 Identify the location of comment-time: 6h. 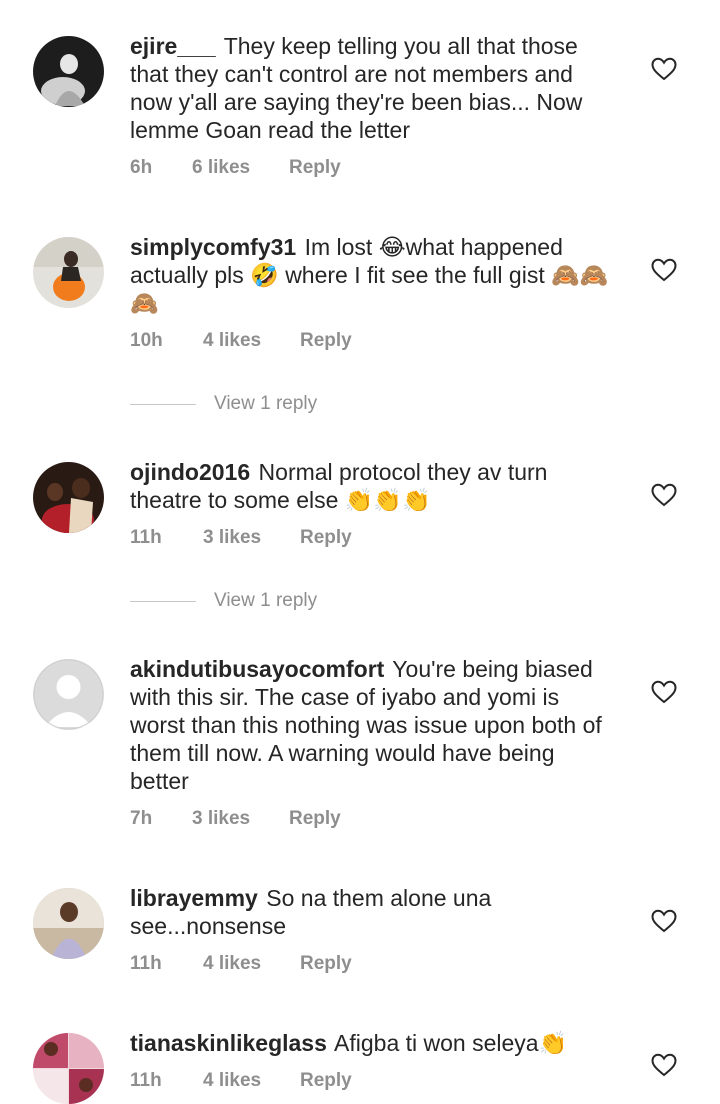
(141, 167).